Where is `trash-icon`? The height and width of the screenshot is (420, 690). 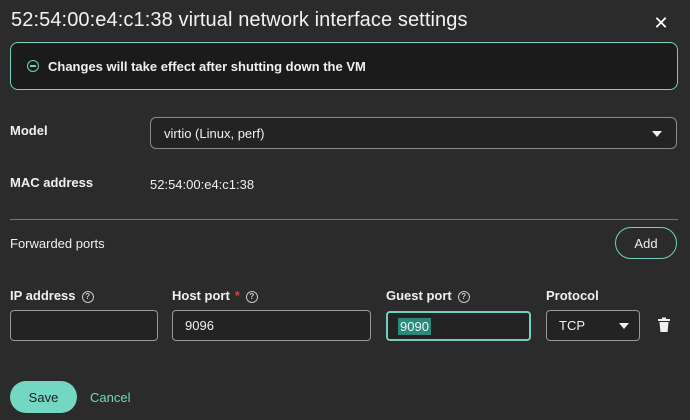
trash-icon is located at coordinates (664, 325).